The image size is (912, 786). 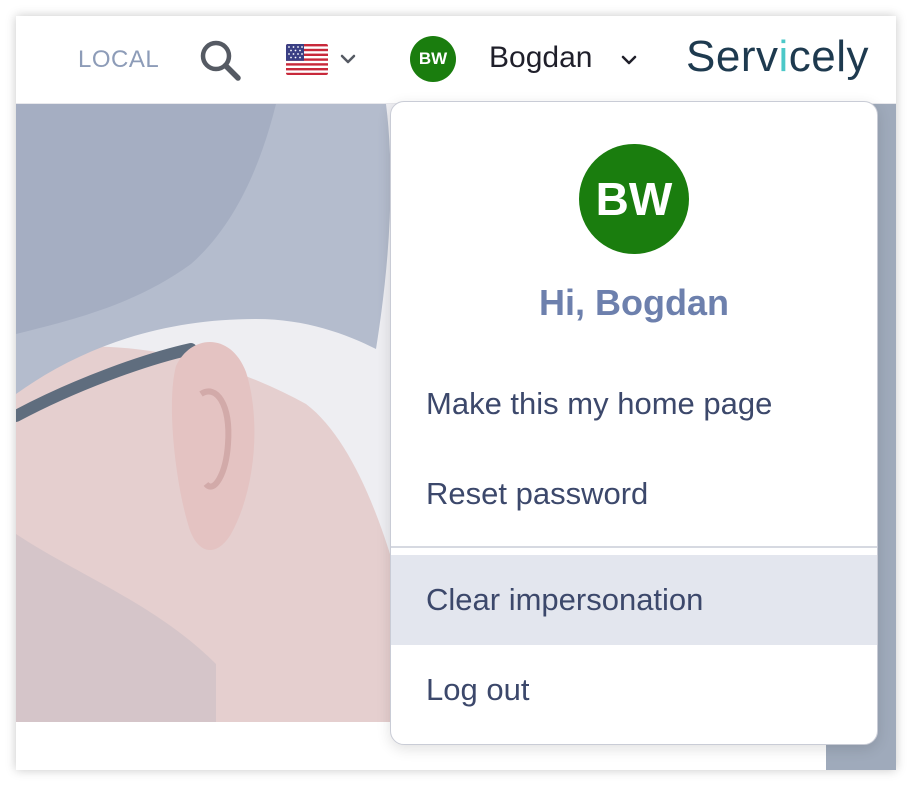 I want to click on divider, so click(x=634, y=547).